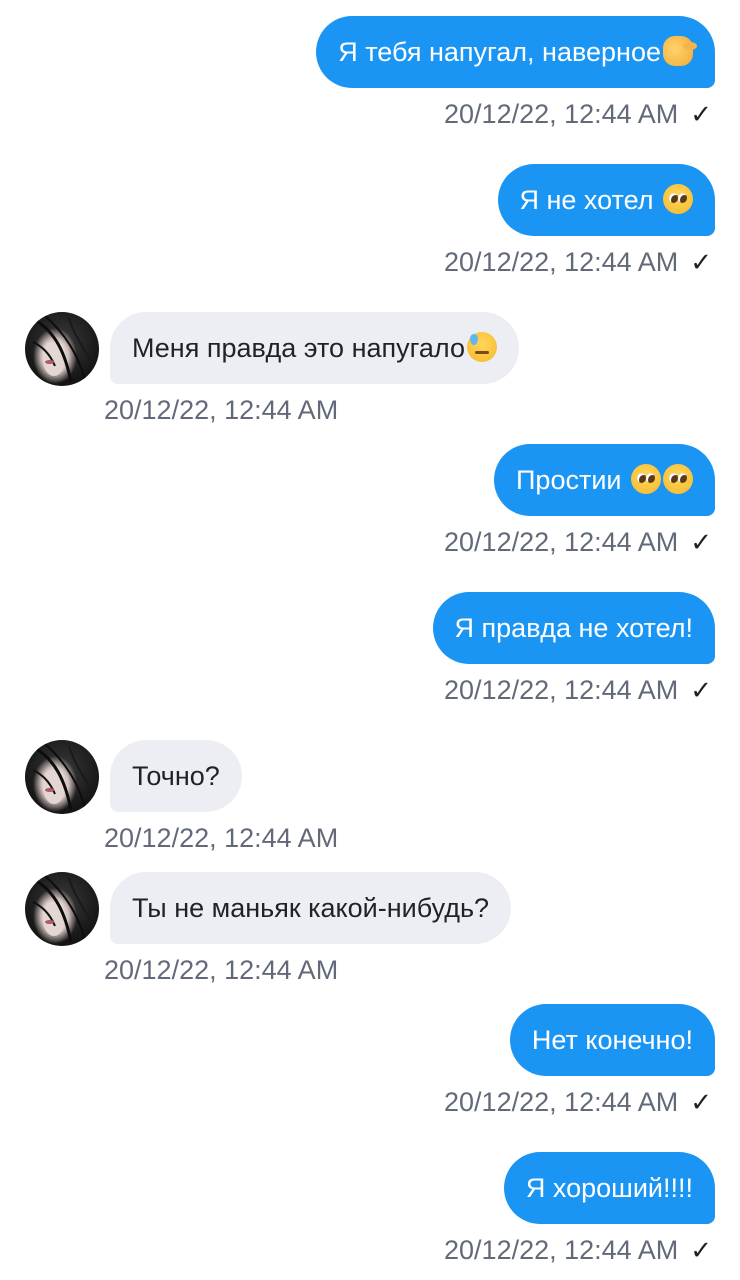 This screenshot has height=1280, width=740. I want to click on message-bubble: Нет конечно!, so click(612, 1040).